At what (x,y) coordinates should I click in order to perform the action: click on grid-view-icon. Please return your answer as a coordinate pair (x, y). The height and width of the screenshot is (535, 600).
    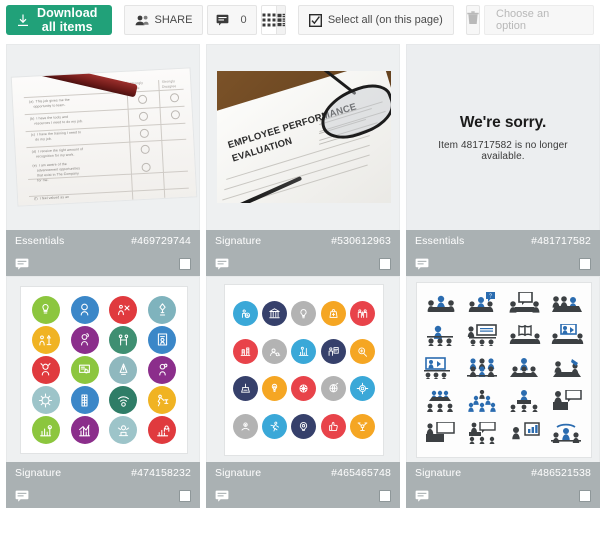
    Looking at the image, I should click on (268, 20).